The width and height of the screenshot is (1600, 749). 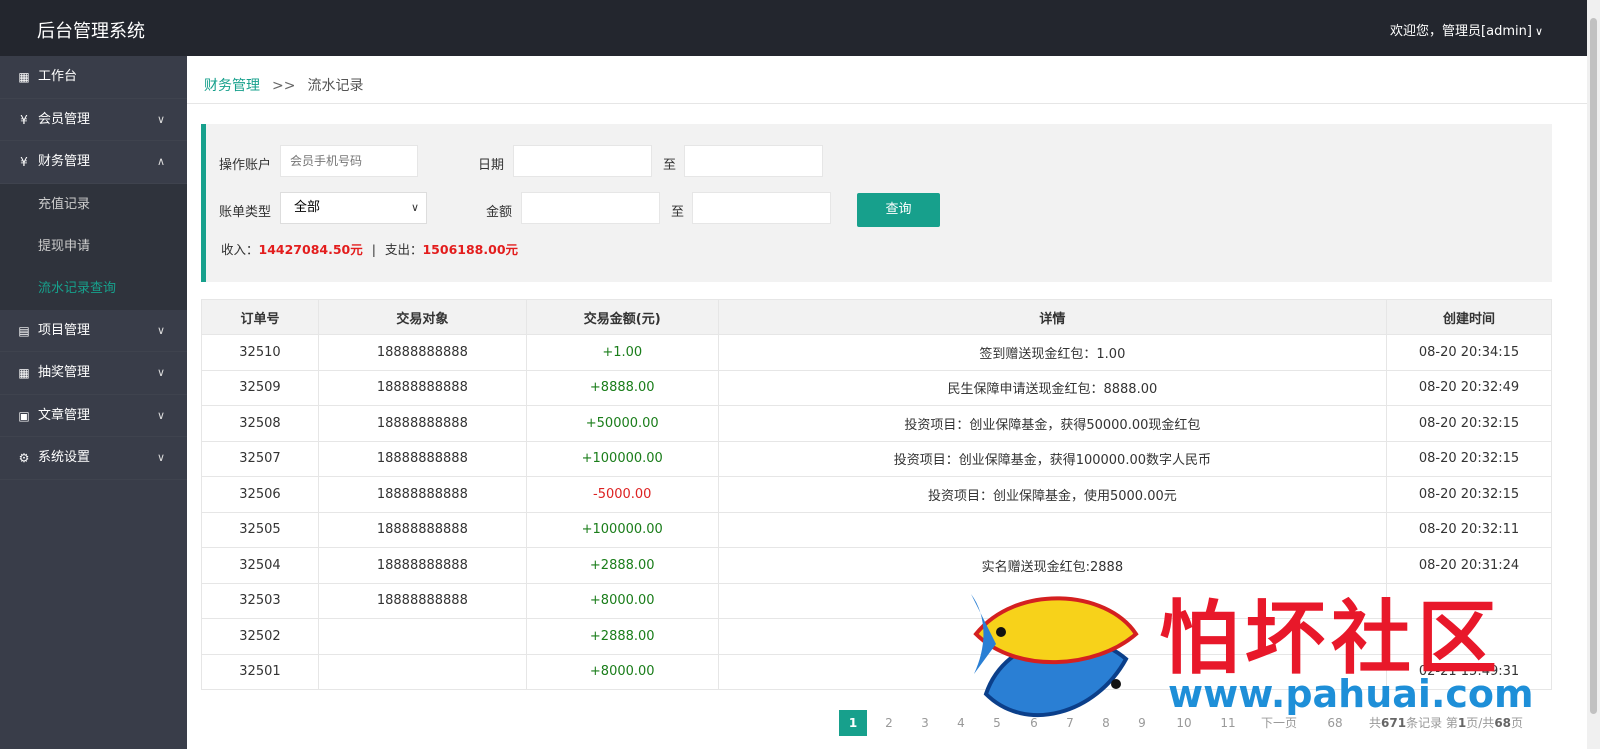 I want to click on watermark-url: www.pahuai.com, so click(x=1351, y=694).